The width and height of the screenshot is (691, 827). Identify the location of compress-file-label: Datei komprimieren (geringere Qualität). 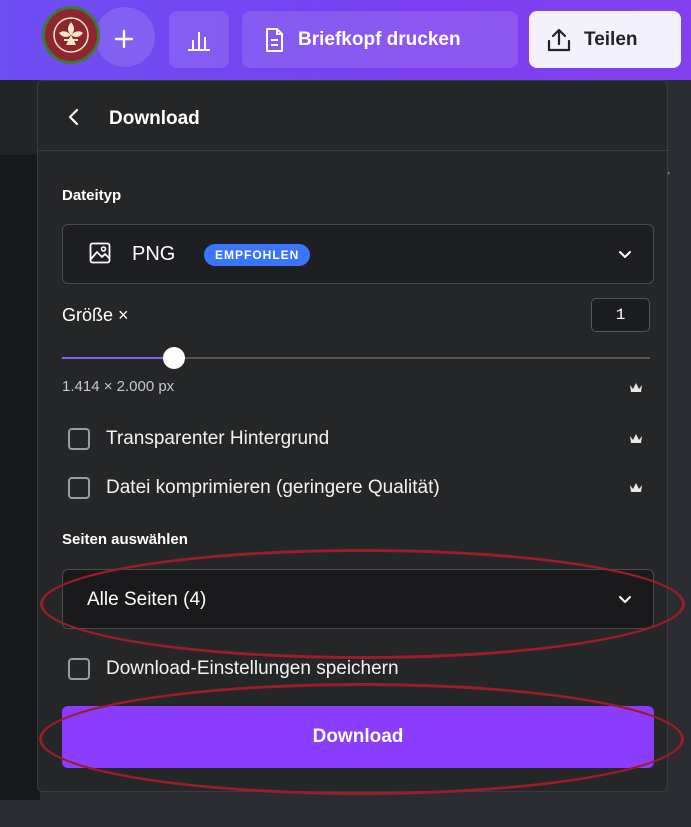
(273, 487).